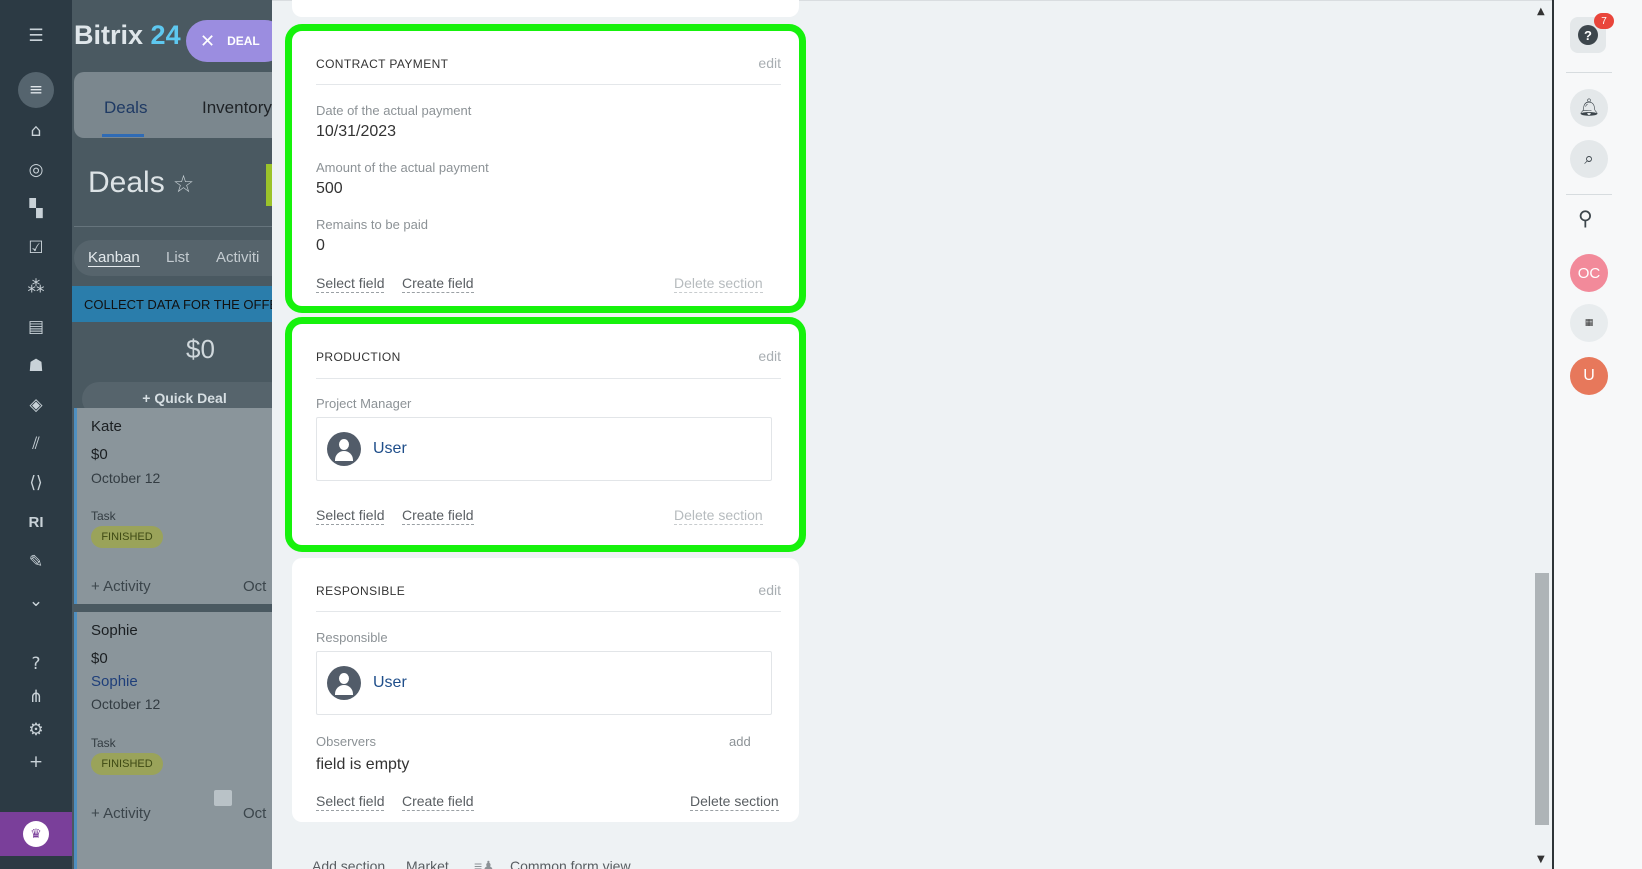 This screenshot has width=1642, height=869. What do you see at coordinates (36, 730) in the screenshot?
I see `settings-icon: ⚙` at bounding box center [36, 730].